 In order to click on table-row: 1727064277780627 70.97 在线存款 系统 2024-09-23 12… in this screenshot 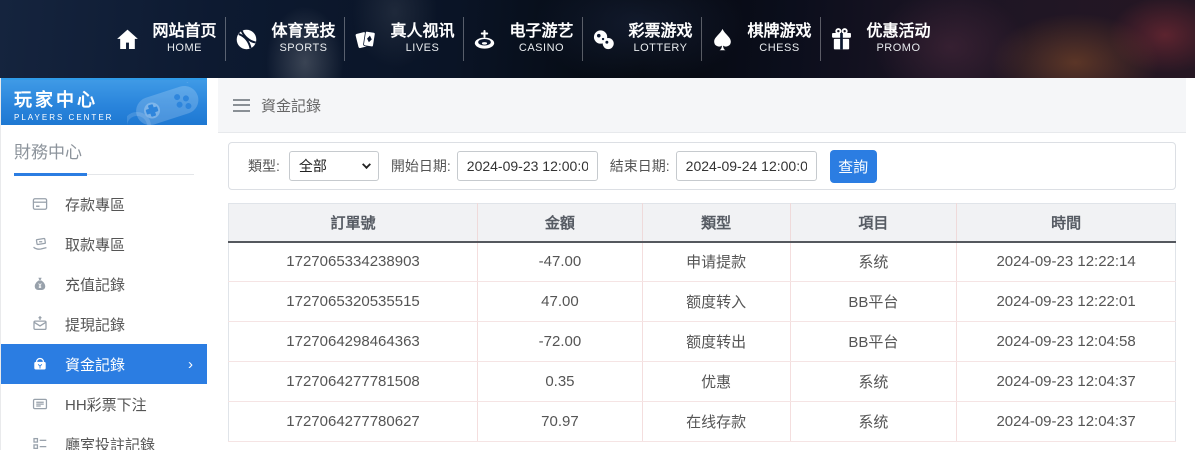, I will do `click(702, 421)`.